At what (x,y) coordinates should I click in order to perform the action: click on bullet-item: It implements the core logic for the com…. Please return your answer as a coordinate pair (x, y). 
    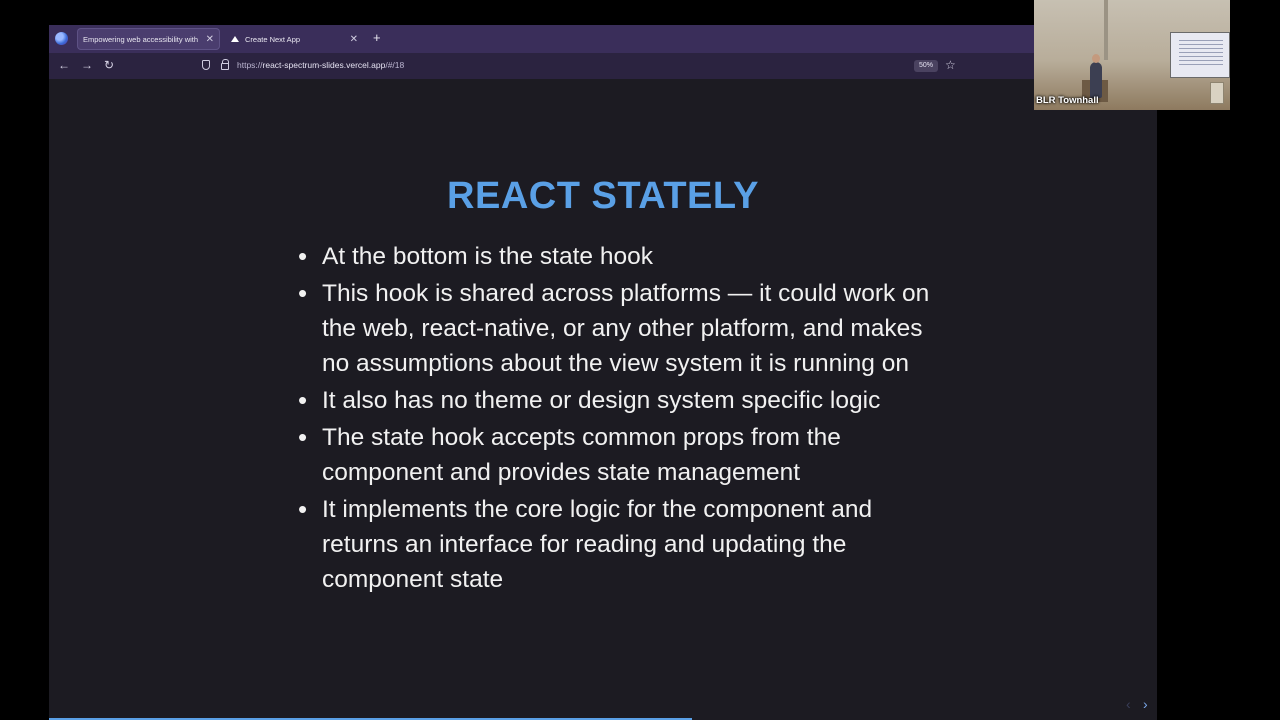
    Looking at the image, I should click on (618, 544).